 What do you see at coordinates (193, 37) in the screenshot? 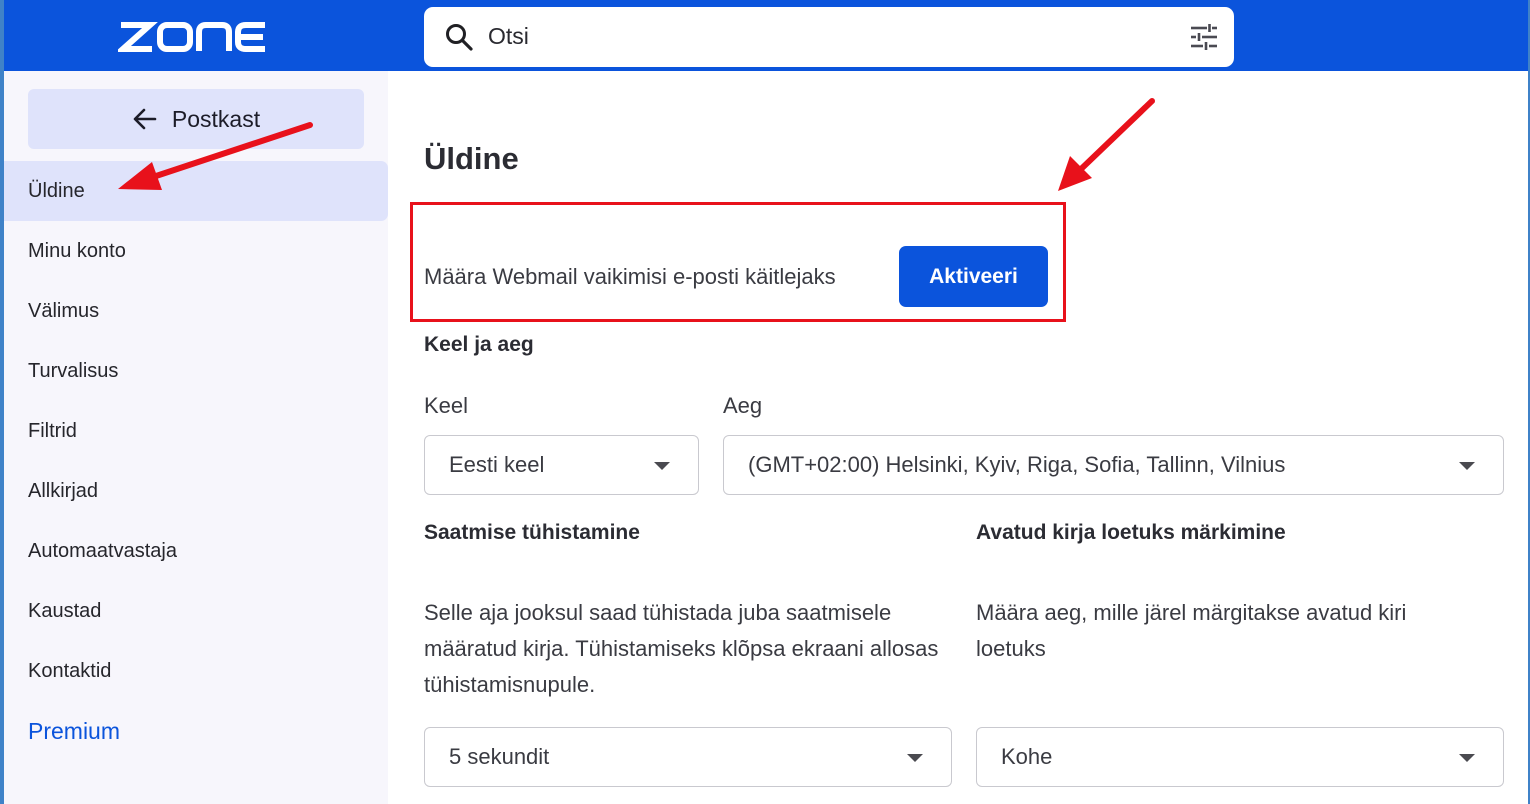
I see `zone-logo` at bounding box center [193, 37].